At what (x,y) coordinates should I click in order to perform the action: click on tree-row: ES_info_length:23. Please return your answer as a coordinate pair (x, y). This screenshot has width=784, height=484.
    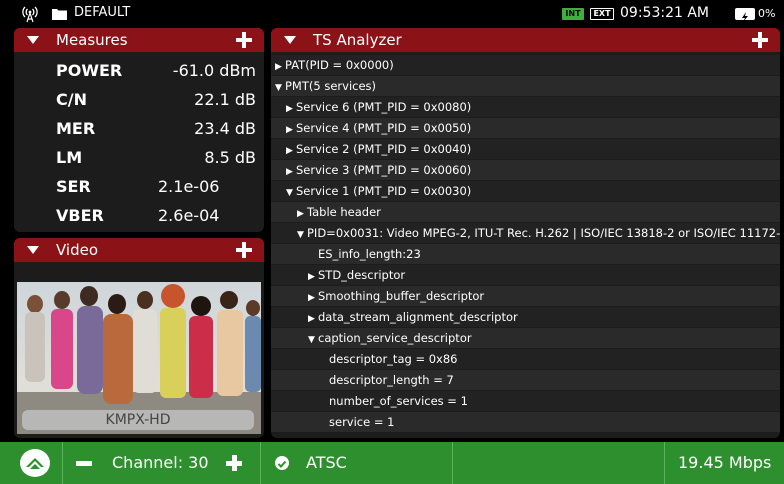
    Looking at the image, I should click on (525, 254).